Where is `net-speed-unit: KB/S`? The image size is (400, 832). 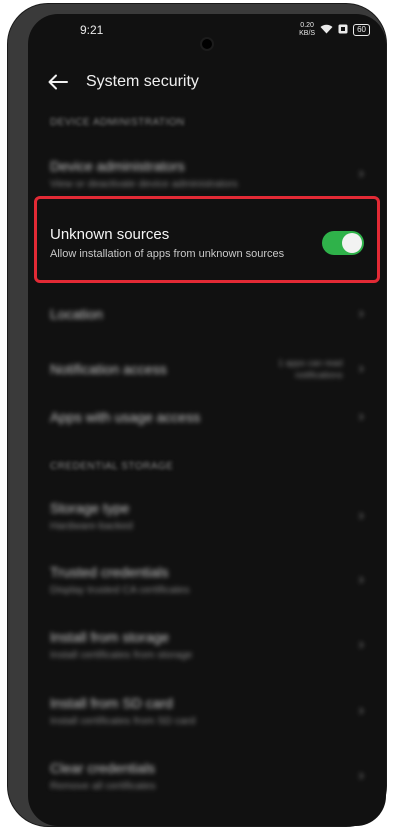
net-speed-unit: KB/S is located at coordinates (307, 33).